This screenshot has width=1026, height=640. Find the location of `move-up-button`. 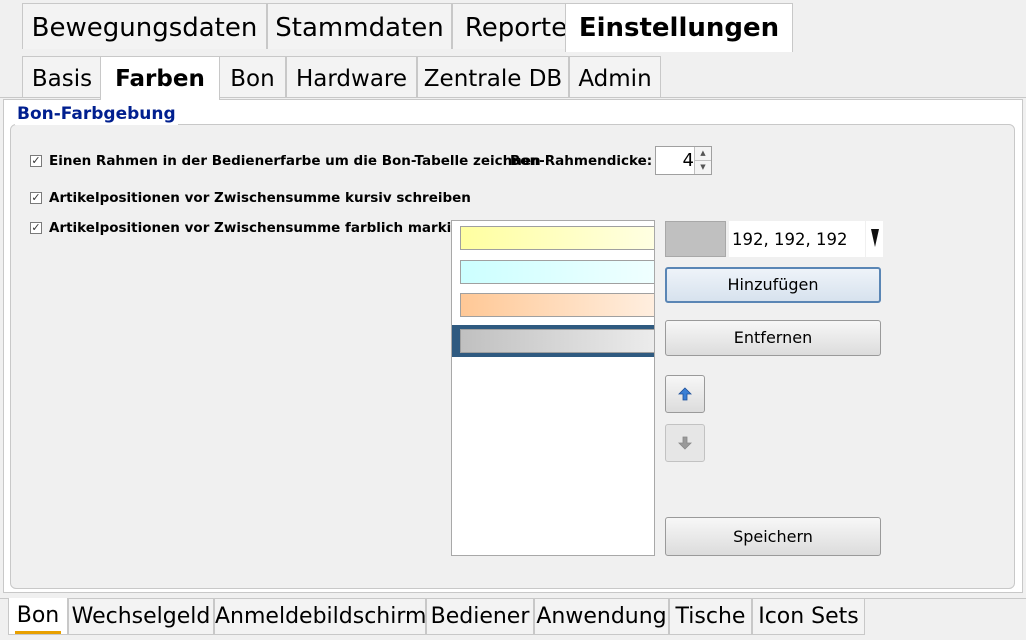

move-up-button is located at coordinates (685, 394).